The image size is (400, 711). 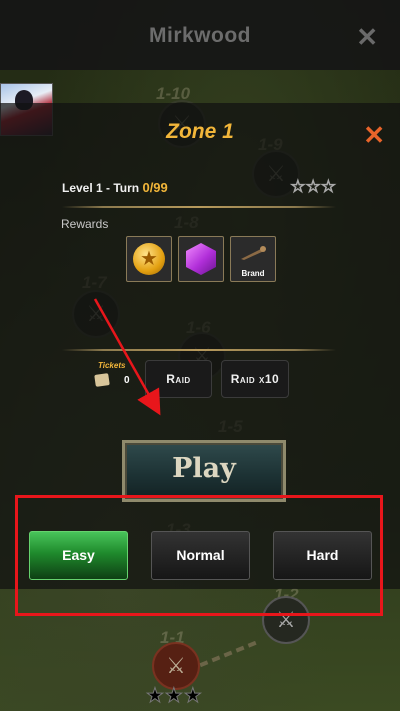 What do you see at coordinates (78, 555) in the screenshot?
I see `difficulty-easy-button: Easy` at bounding box center [78, 555].